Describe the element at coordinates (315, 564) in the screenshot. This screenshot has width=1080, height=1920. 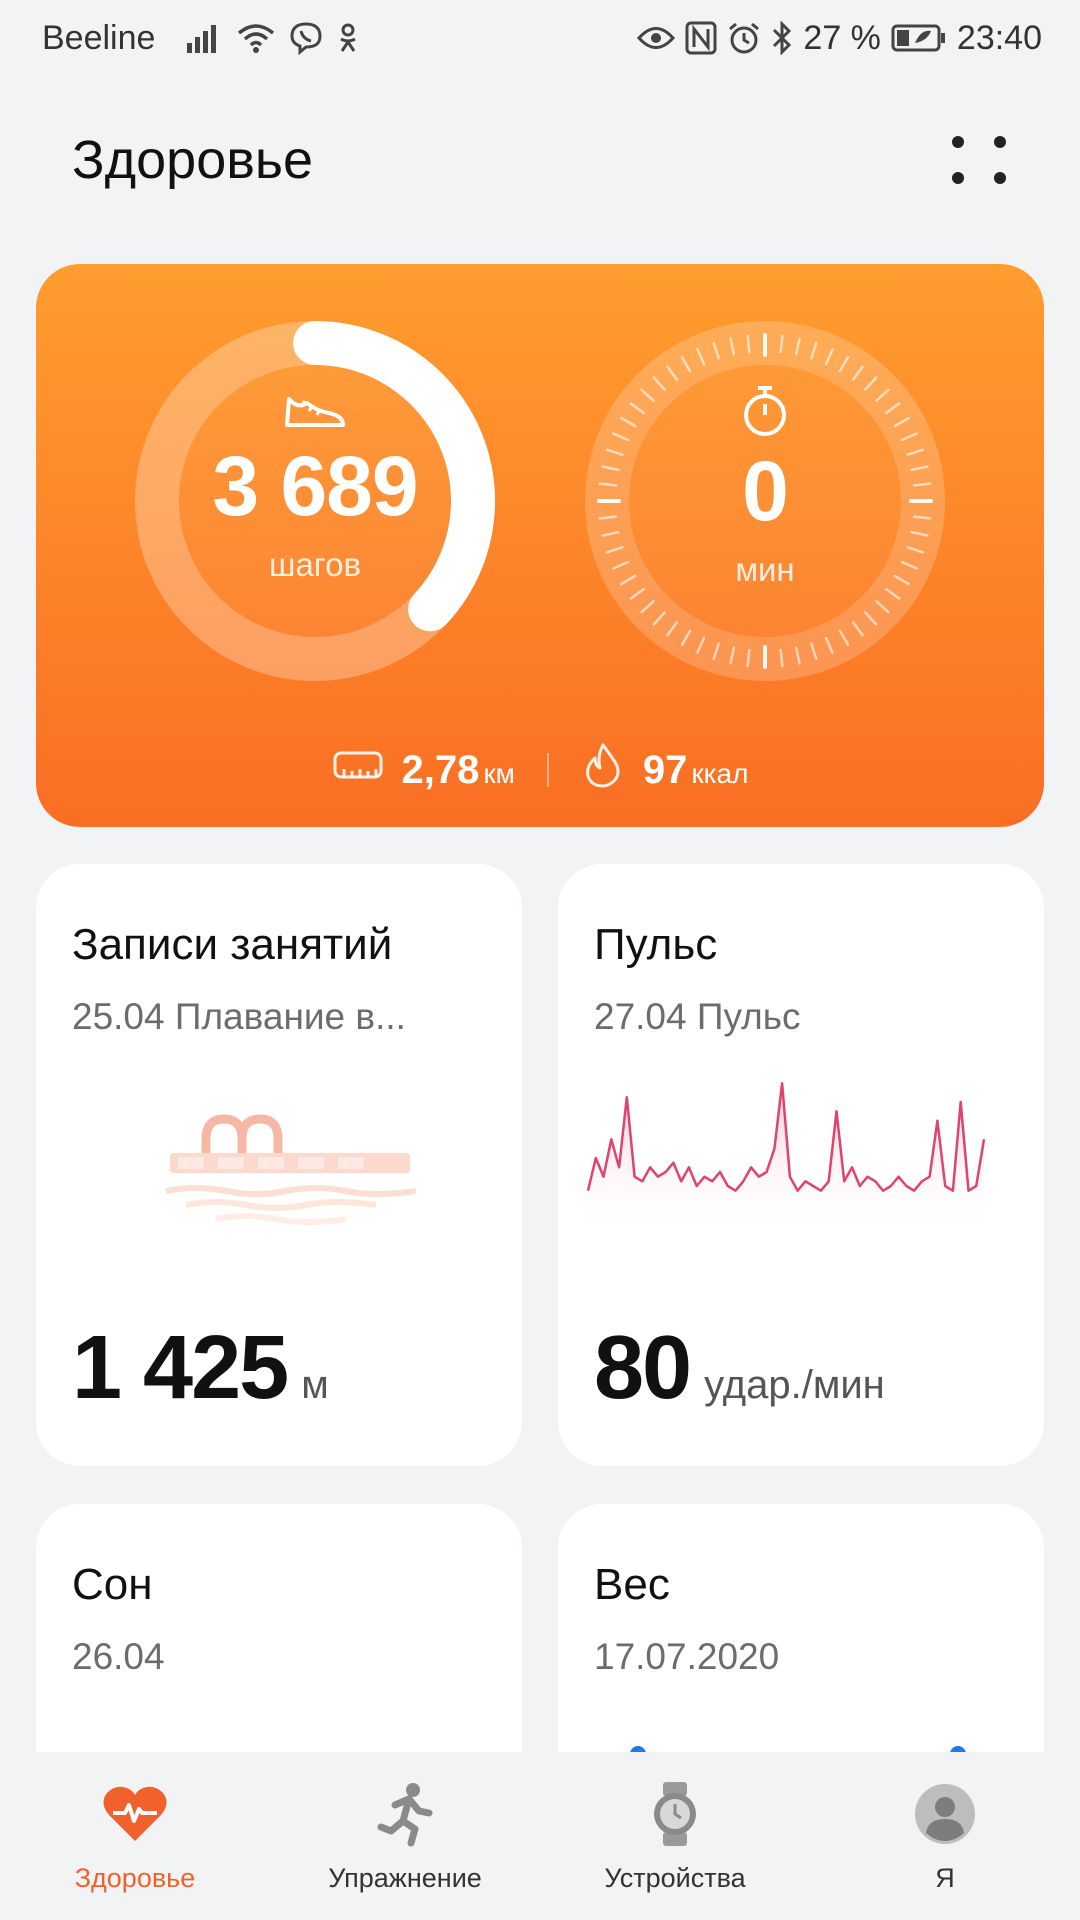
I see `steps-unit: шагов` at that location.